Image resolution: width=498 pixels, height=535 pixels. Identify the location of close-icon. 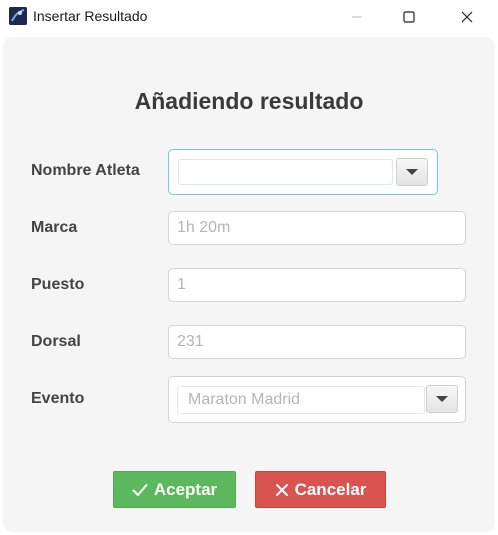
(467, 17).